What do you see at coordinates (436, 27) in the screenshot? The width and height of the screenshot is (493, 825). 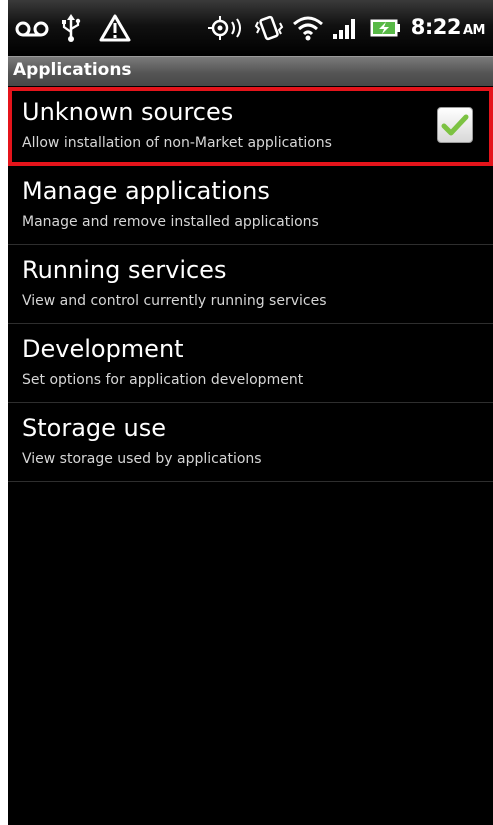 I see `clock-time: 8:22` at bounding box center [436, 27].